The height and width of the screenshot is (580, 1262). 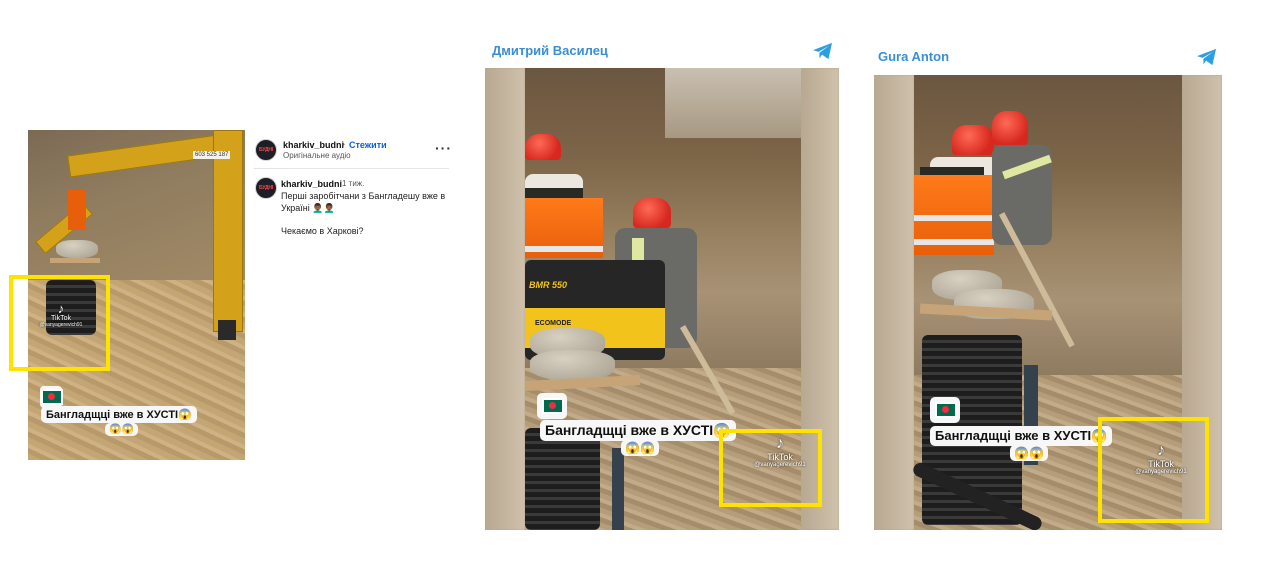 I want to click on channel-name: Дмитрий Василец, so click(x=550, y=50).